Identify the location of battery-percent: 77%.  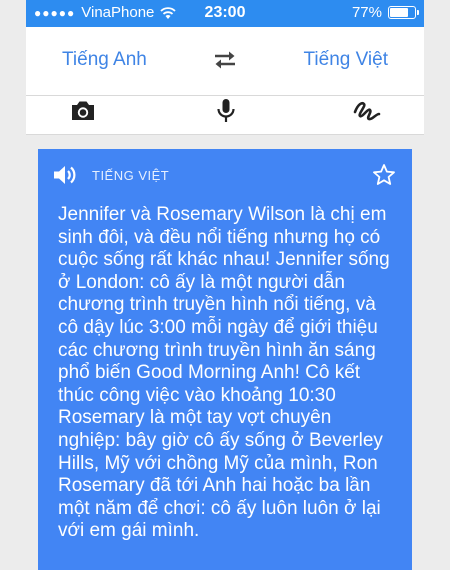
(366, 12).